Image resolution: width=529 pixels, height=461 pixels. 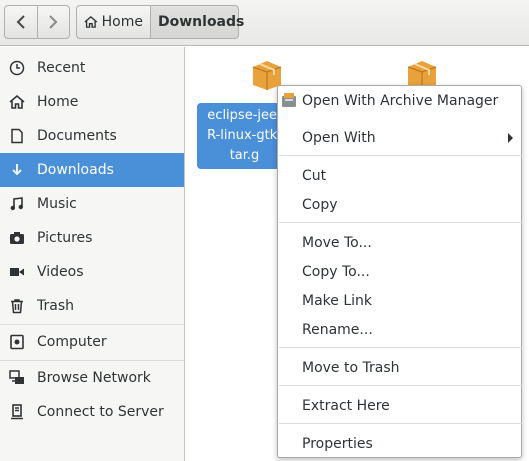 I want to click on menu-item-make-link: Make Link, so click(x=399, y=301).